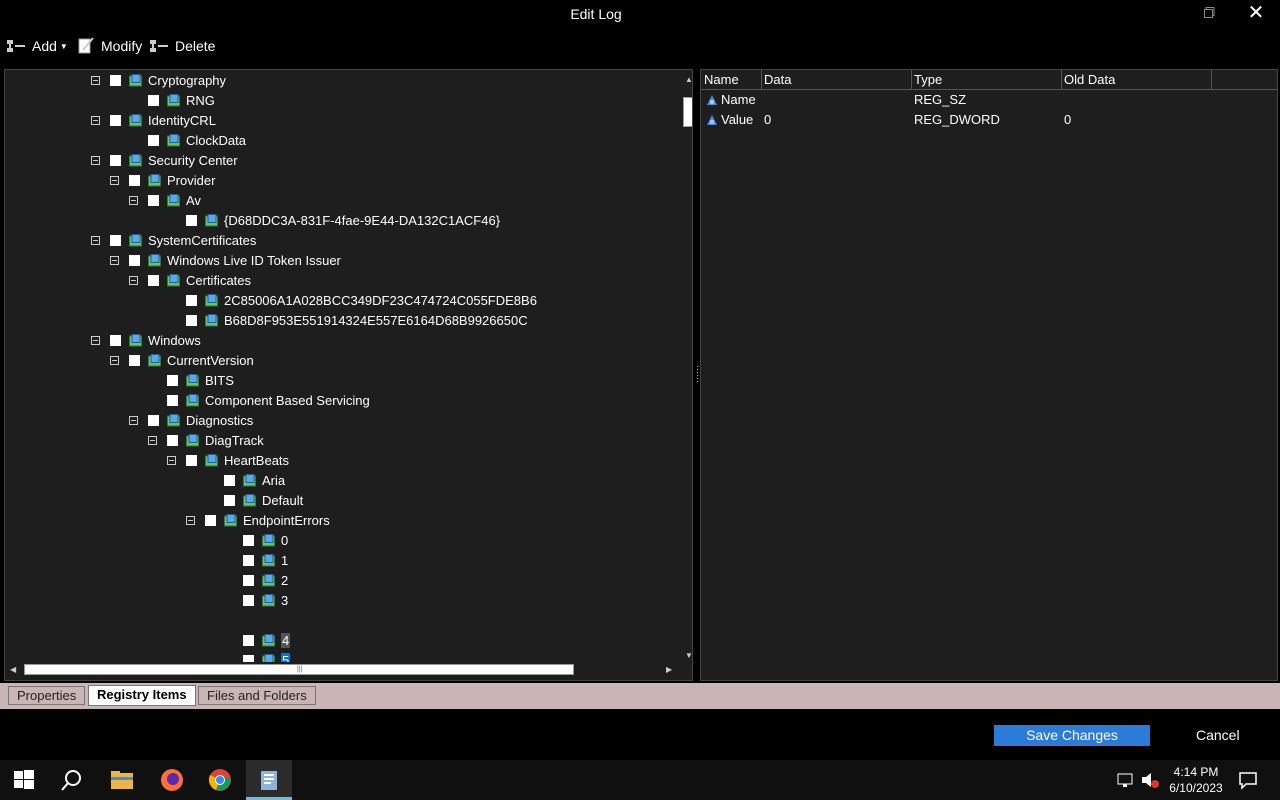 This screenshot has height=800, width=1280. I want to click on tree-item: 2C85006A1A028BCC349DF23C474724C055FDE8B6, so click(352, 300).